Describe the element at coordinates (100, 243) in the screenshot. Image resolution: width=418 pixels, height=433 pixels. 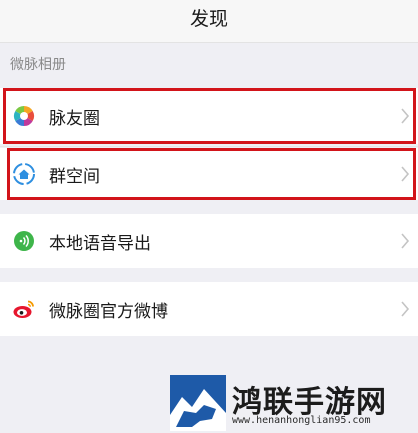
I see `menu-item-label: 本地语音导出` at that location.